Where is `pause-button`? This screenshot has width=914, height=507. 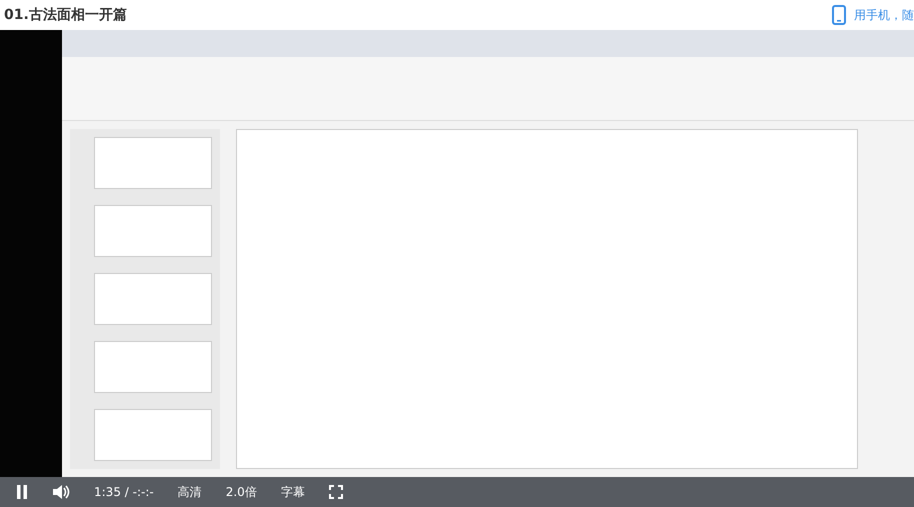 pause-button is located at coordinates (22, 492).